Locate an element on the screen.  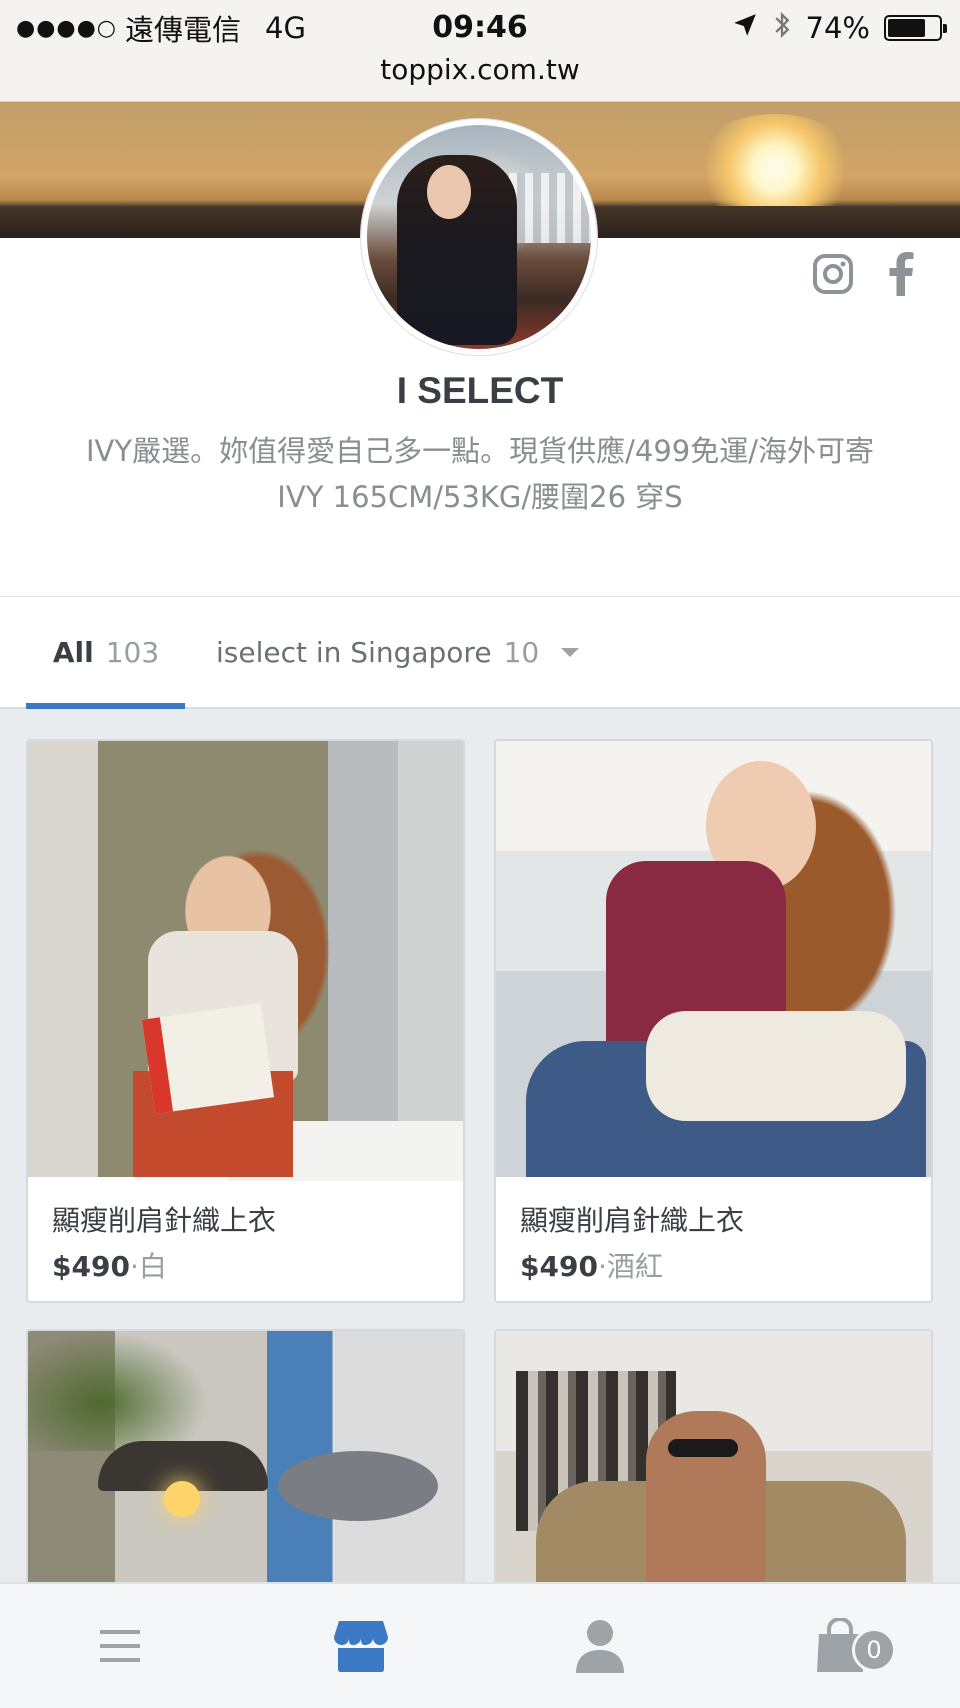
cart-count-badge: 0 is located at coordinates (874, 1650).